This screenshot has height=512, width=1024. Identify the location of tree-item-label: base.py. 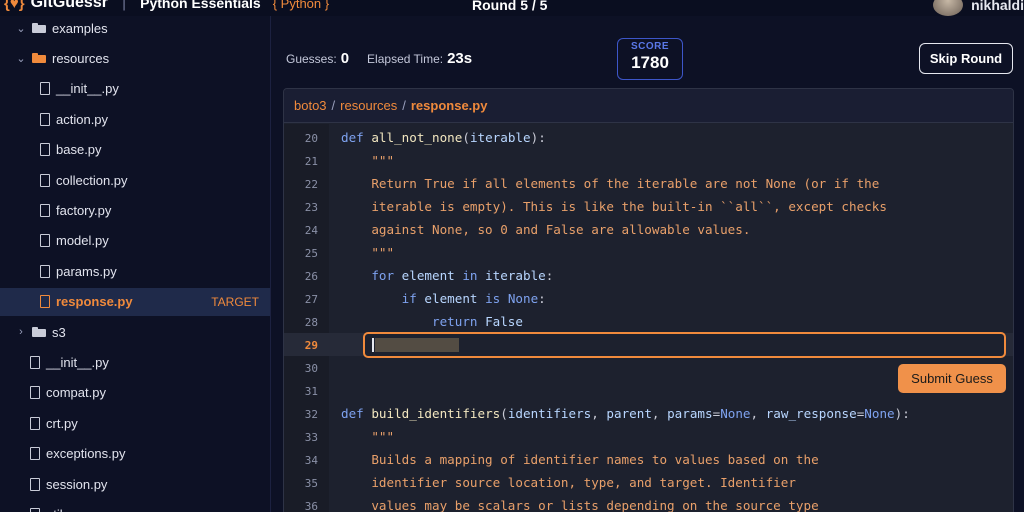
(79, 150).